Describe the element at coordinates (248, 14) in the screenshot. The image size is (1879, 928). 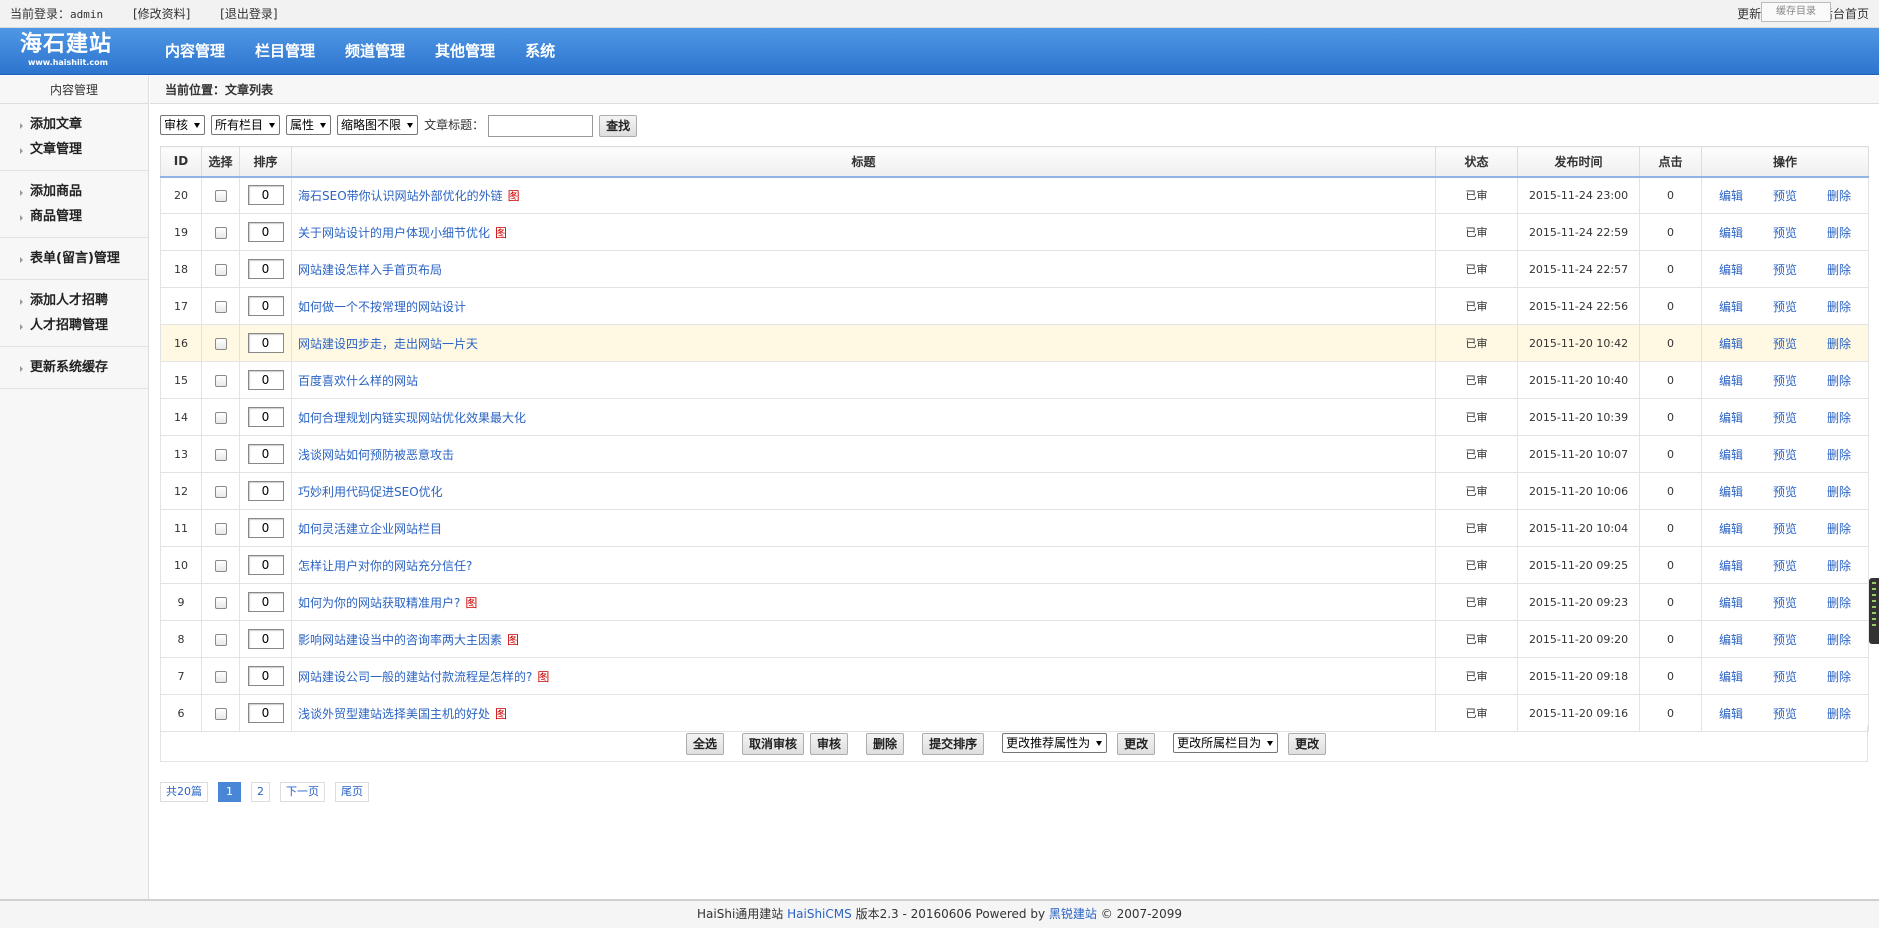
I see `logout-link: [退出登录]` at that location.